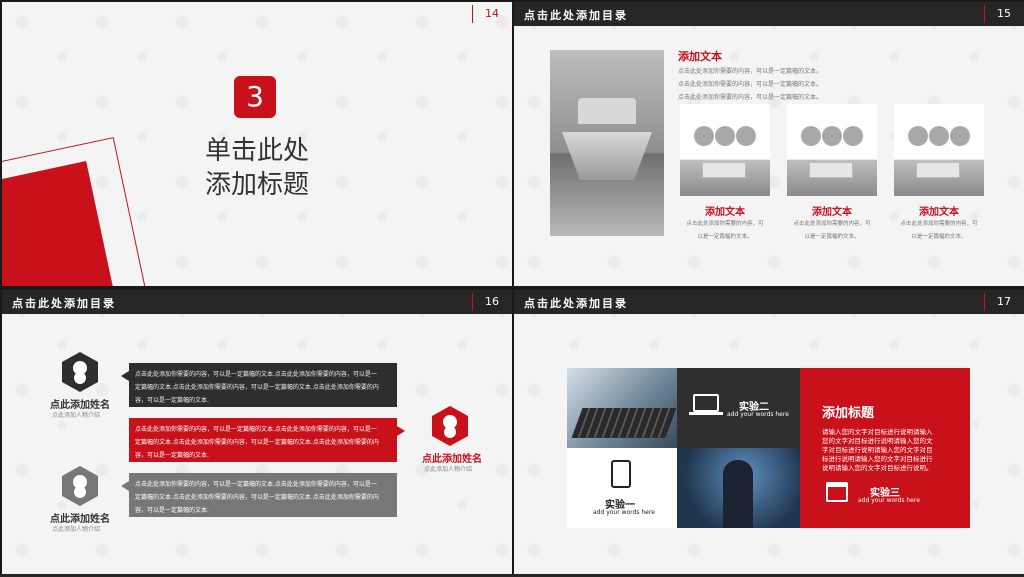 This screenshot has height=577, width=1024. I want to click on calendar-icon, so click(837, 492).